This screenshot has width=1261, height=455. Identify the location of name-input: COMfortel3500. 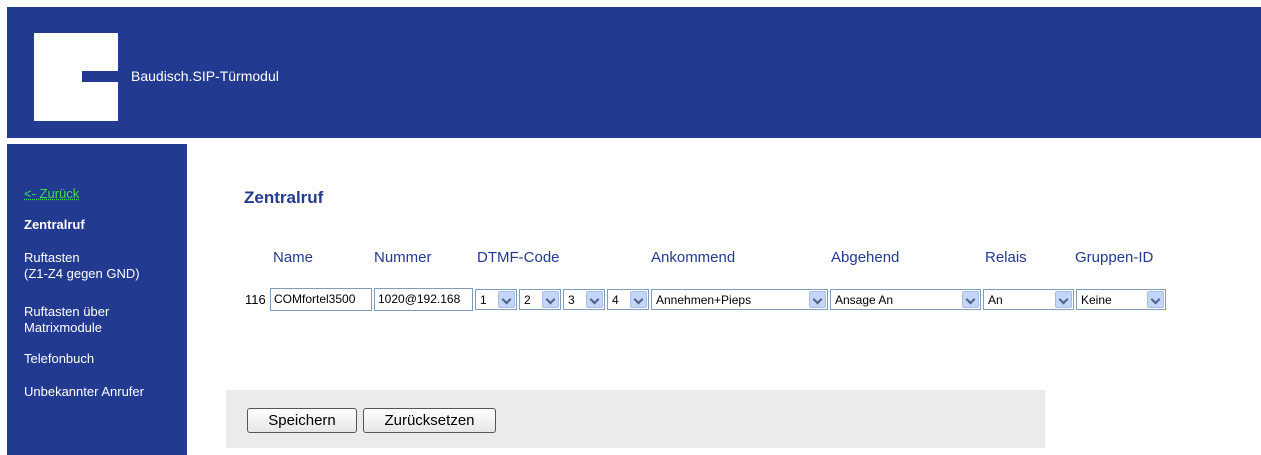
(321, 299).